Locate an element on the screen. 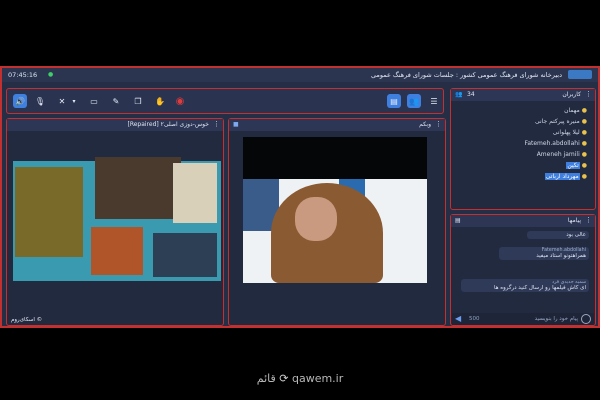 Image resolution: width=600 pixels, height=400 pixels. webcam-video is located at coordinates (335, 231).